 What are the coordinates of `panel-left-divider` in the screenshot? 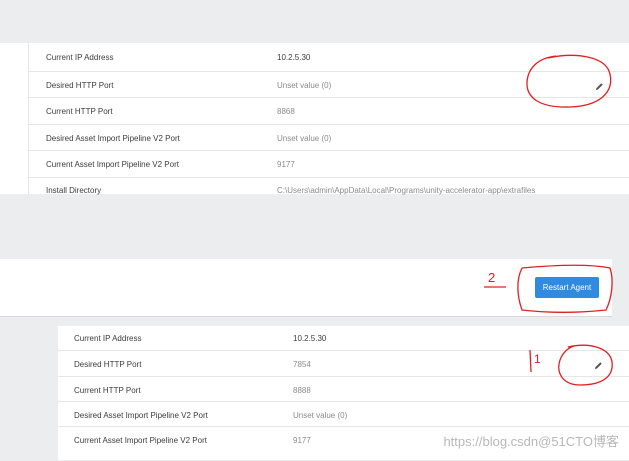 It's located at (28, 118).